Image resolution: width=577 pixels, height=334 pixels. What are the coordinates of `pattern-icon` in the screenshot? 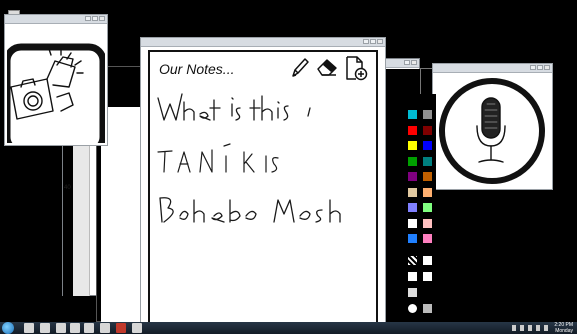 It's located at (412, 260).